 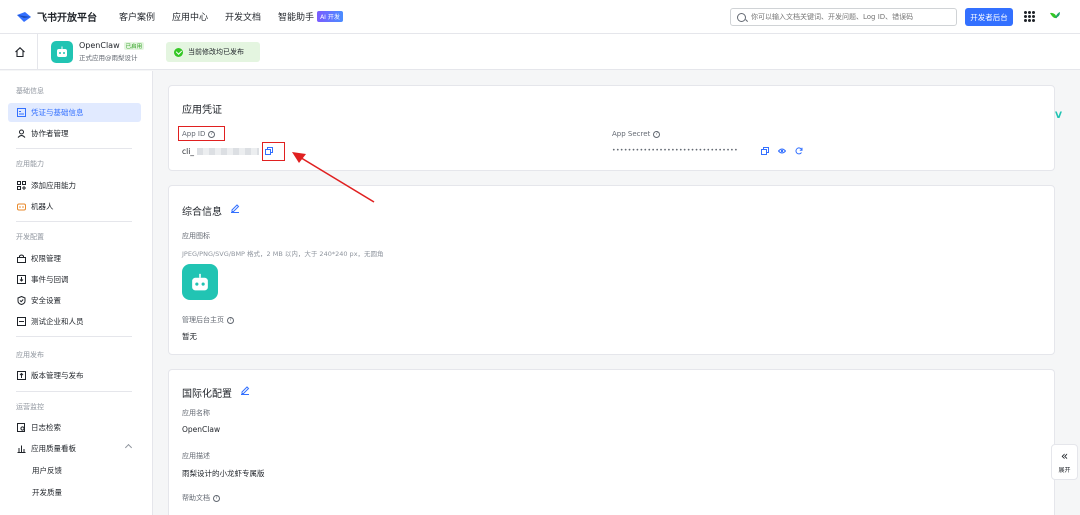 I want to click on sidebar-item-versions: 版本管理与发布, so click(x=74, y=375).